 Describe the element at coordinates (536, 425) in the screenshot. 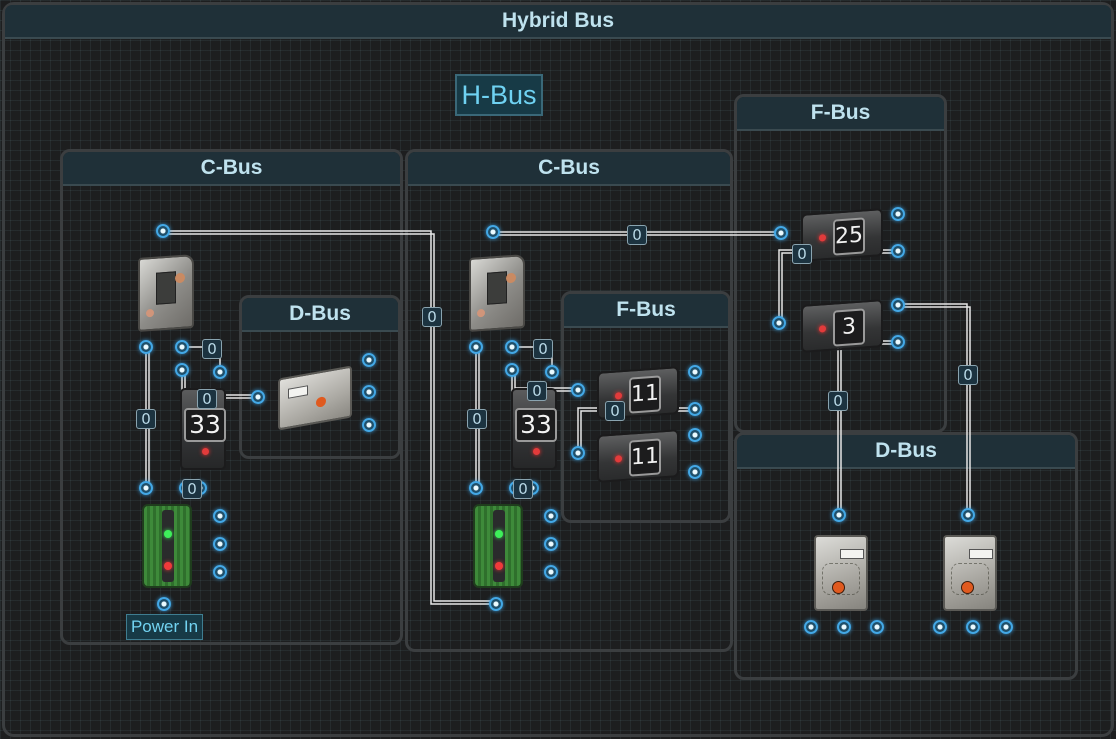

I see `counter-display: 33` at that location.